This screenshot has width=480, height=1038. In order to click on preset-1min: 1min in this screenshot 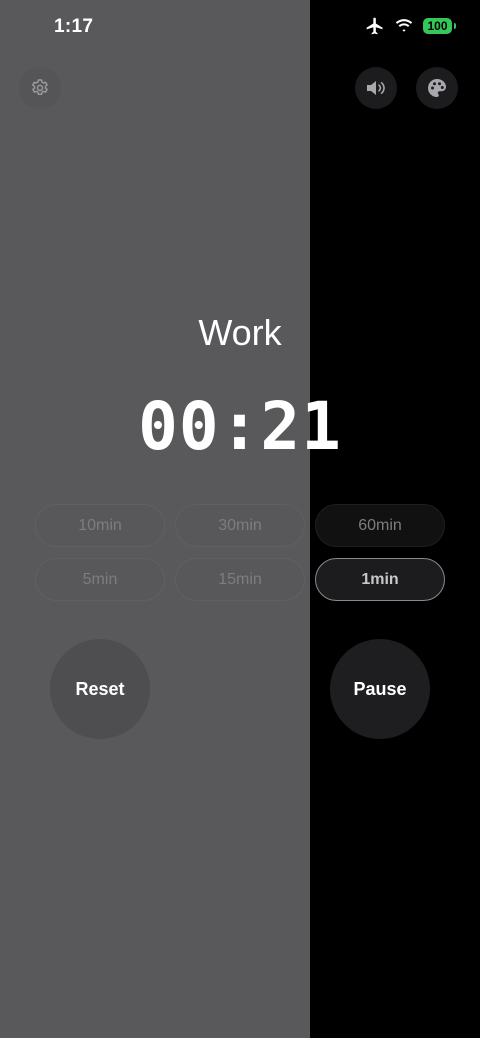, I will do `click(380, 579)`.